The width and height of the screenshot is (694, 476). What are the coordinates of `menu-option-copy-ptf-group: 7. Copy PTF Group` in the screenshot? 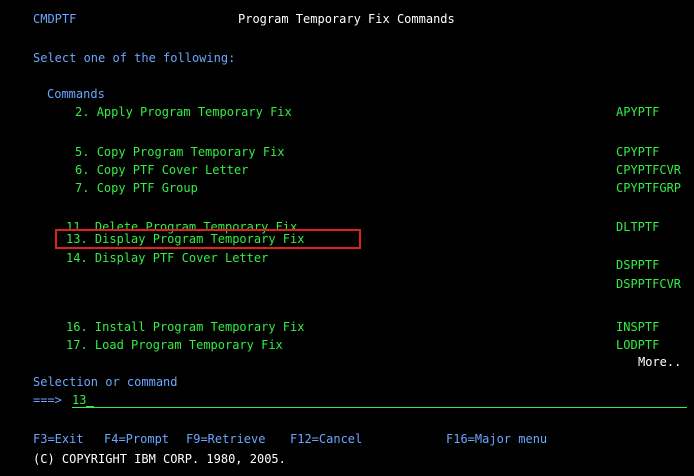 It's located at (136, 188).